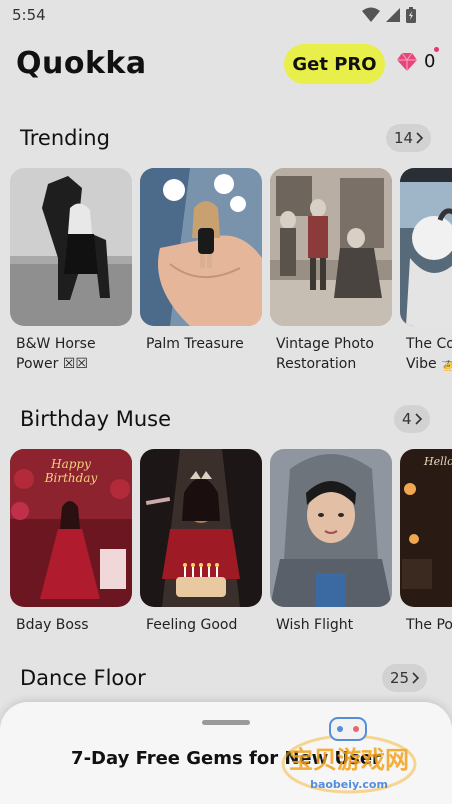 The height and width of the screenshot is (804, 452). Describe the element at coordinates (393, 15) in the screenshot. I see `signal-icon` at that location.